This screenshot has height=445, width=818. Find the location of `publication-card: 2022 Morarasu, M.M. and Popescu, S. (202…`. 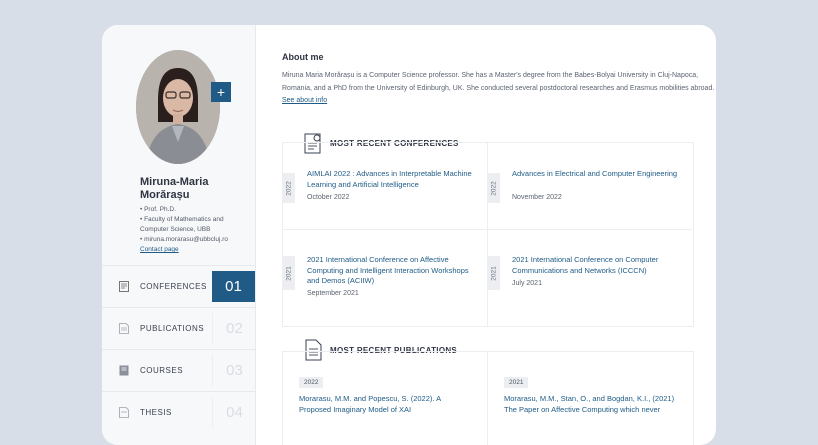

publication-card: 2022 Morarasu, M.M. and Popescu, S. (202… is located at coordinates (385, 398).